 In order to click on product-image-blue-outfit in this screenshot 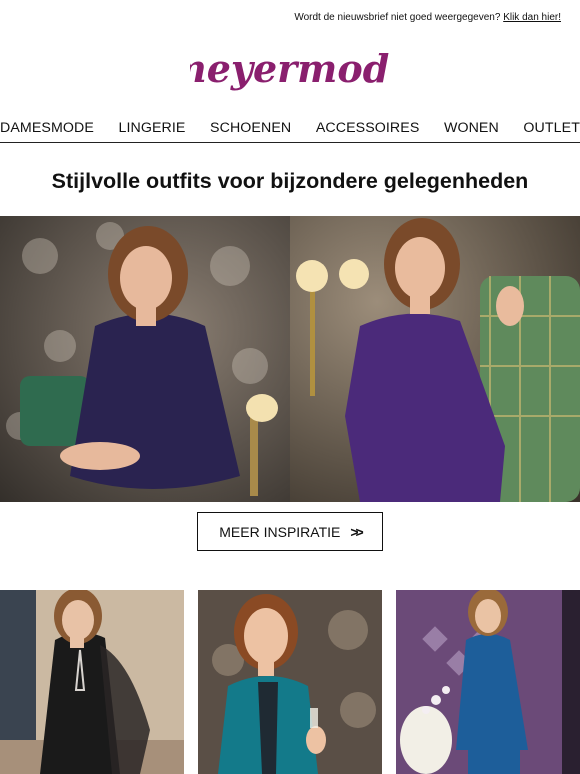, I will do `click(488, 682)`.